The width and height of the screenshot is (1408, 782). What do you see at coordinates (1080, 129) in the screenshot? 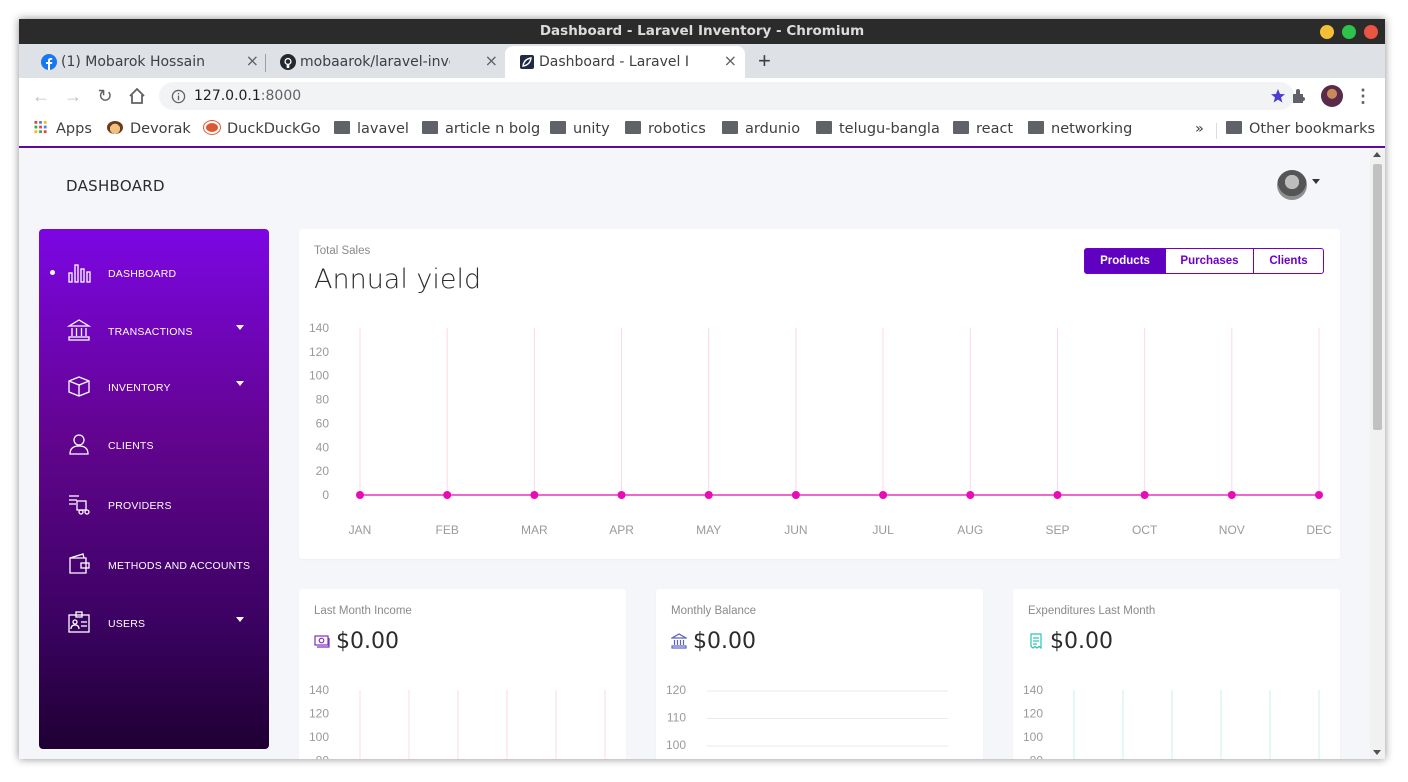
I see `bookmark-folder-networking: networking` at bounding box center [1080, 129].